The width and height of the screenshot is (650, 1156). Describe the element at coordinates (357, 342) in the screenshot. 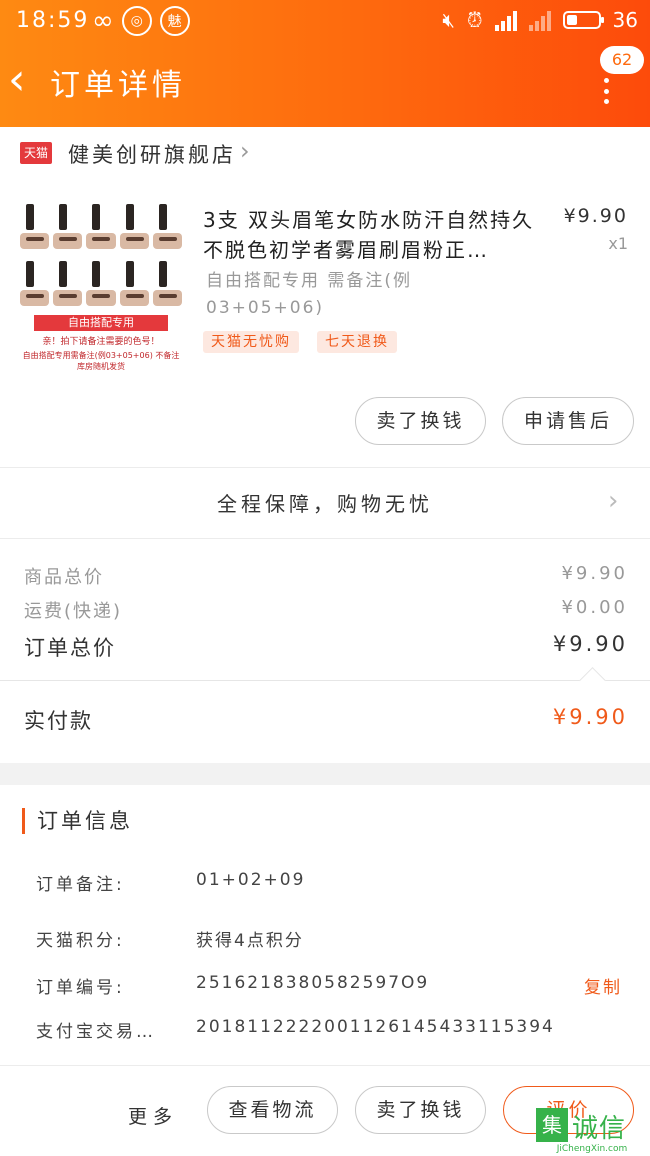

I see `tag-seven-day-return: 七天退换` at that location.